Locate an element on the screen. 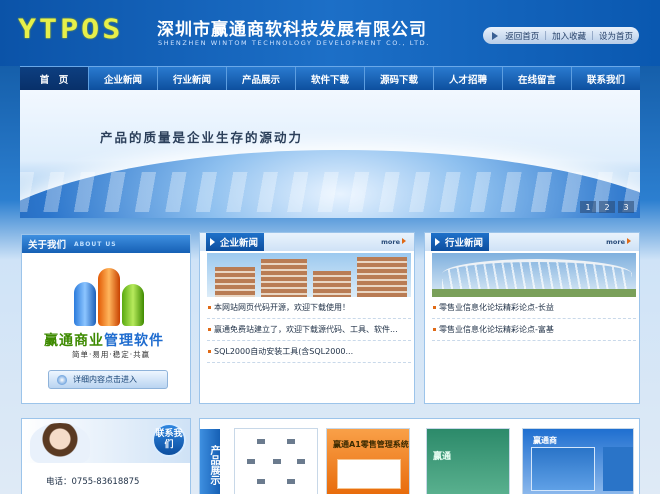 The width and height of the screenshot is (660, 494). product-thumb-network is located at coordinates (276, 461).